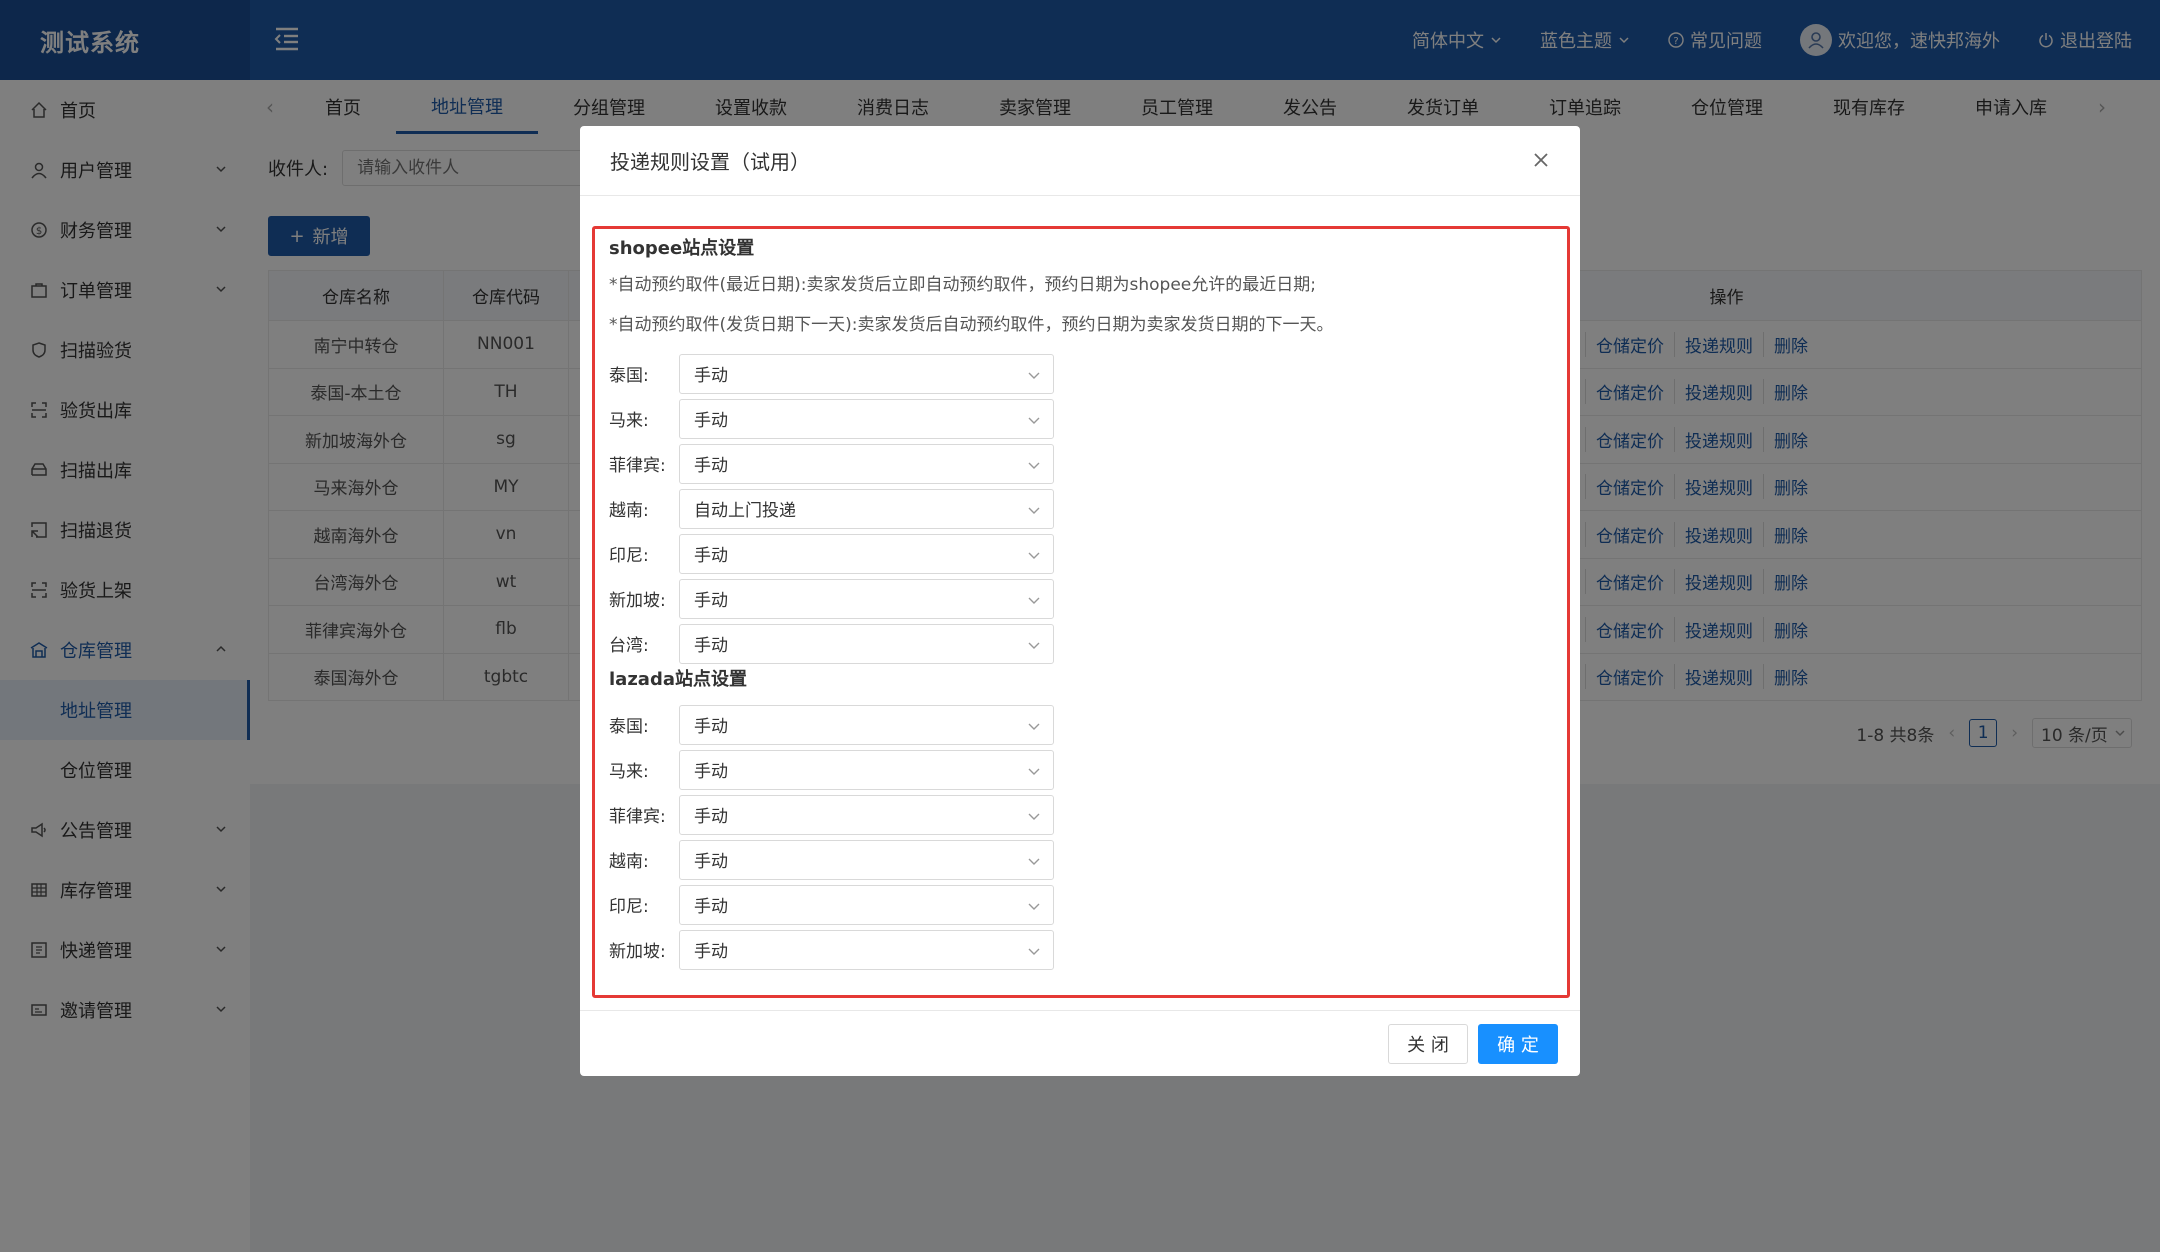 This screenshot has height=1252, width=2160. Describe the element at coordinates (745, 511) in the screenshot. I see `select-value: 自动上门投递` at that location.